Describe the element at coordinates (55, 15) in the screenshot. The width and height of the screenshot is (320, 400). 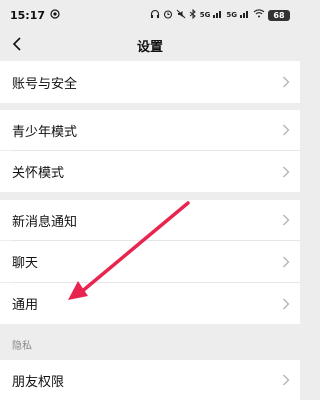
I see `app-status-icon` at that location.